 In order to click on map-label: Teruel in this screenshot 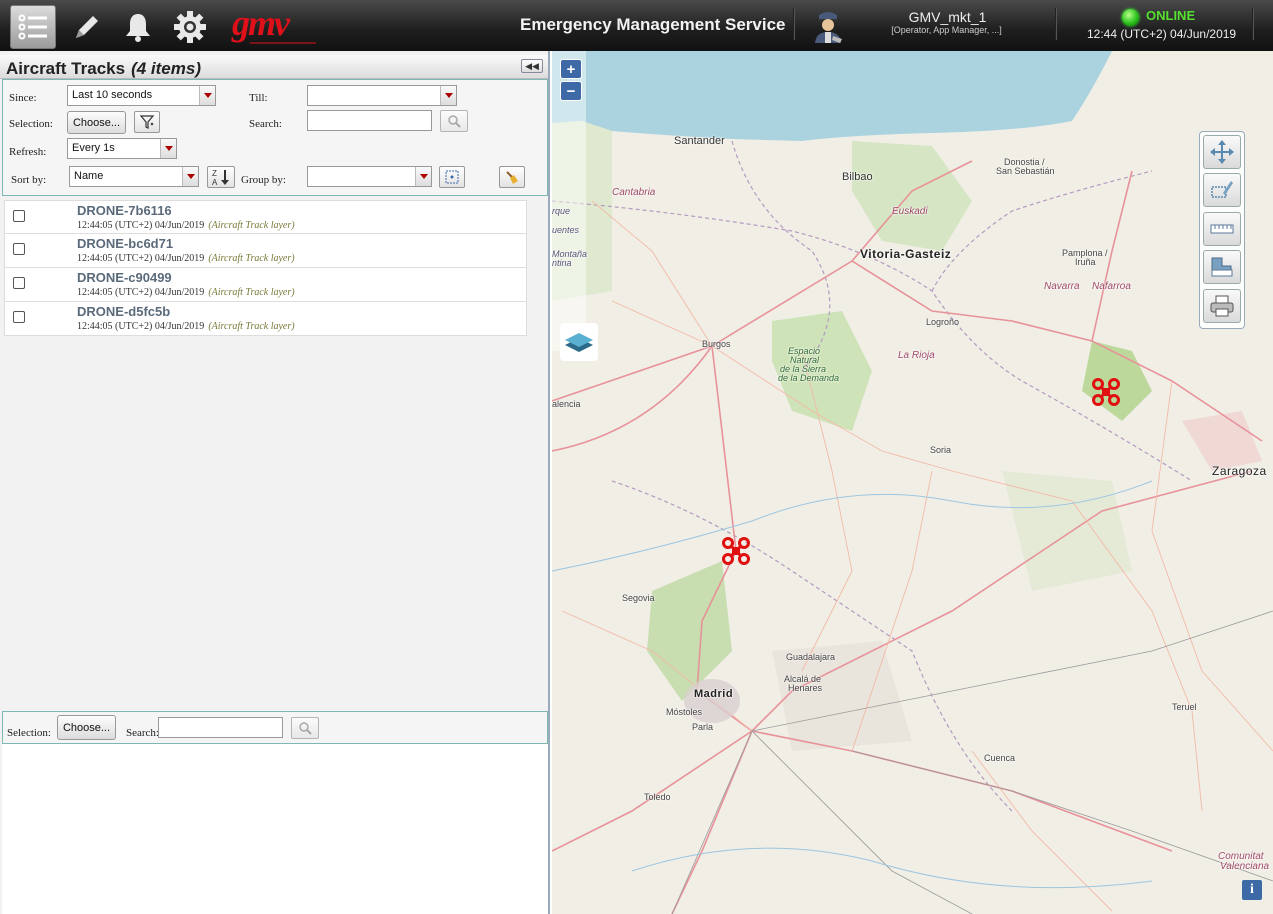, I will do `click(1184, 707)`.